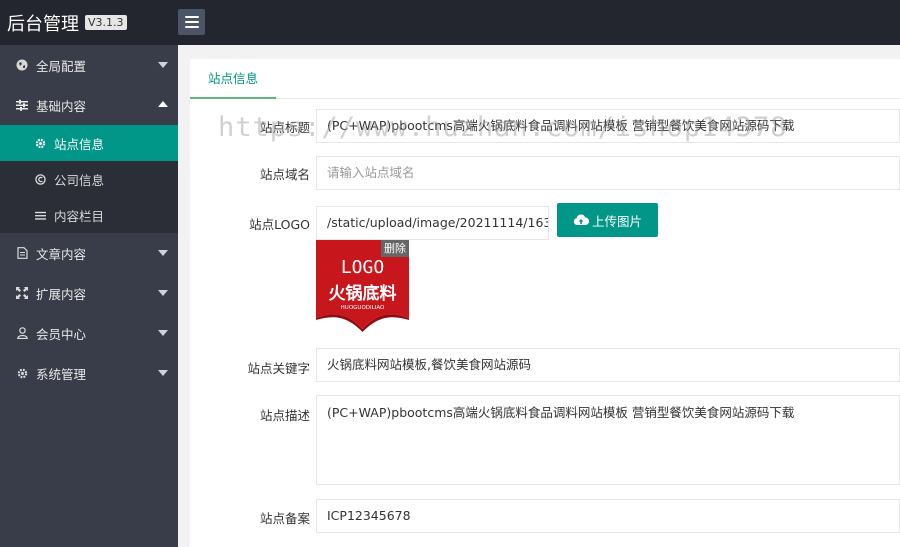 The height and width of the screenshot is (547, 900). I want to click on sidebar-item-label: 公司信息, so click(79, 180).